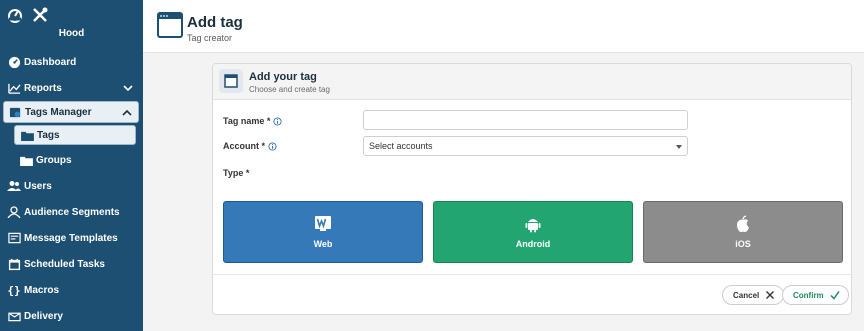  Describe the element at coordinates (835, 295) in the screenshot. I see `check-icon` at that location.